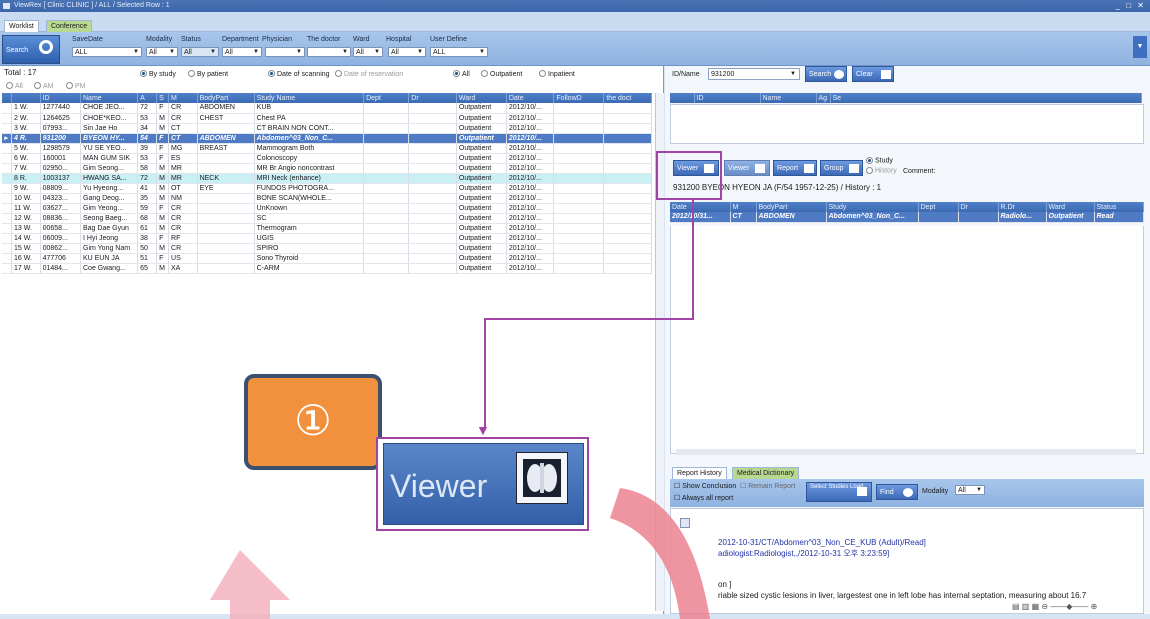 The height and width of the screenshot is (619, 1150). Describe the element at coordinates (986, 98) in the screenshot. I see `patient-search-column-header: Se` at that location.